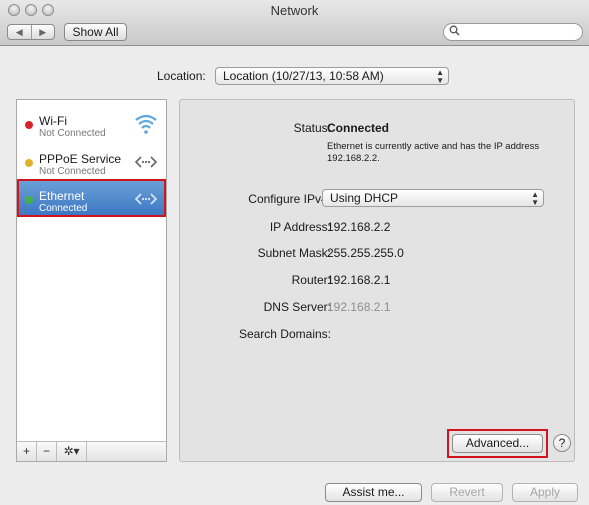 This screenshot has height=505, width=589. Describe the element at coordinates (294, 23) in the screenshot. I see `window-titlebar: Network ◀ ▶ Show All` at that location.